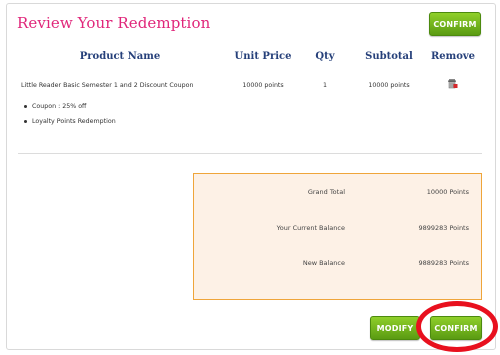  What do you see at coordinates (120, 56) in the screenshot?
I see `column-header-product: Product Name` at bounding box center [120, 56].